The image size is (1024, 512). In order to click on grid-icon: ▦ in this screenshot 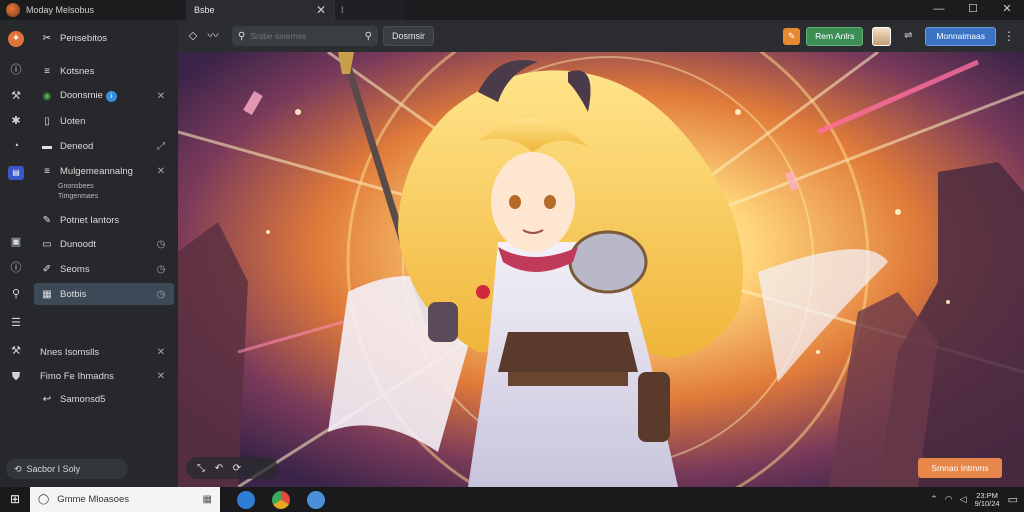, I will do `click(47, 294)`.